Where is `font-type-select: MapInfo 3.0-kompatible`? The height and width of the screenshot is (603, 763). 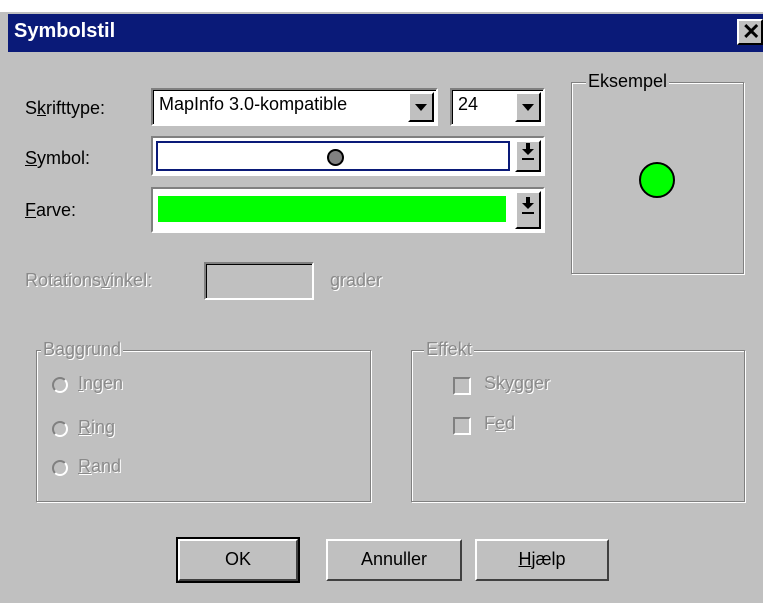 font-type-select: MapInfo 3.0-kompatible is located at coordinates (294, 107).